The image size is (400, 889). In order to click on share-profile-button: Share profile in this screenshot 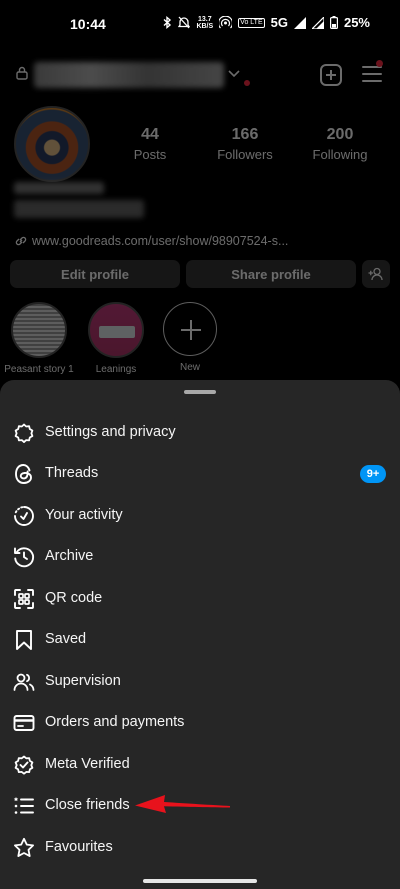, I will do `click(271, 274)`.